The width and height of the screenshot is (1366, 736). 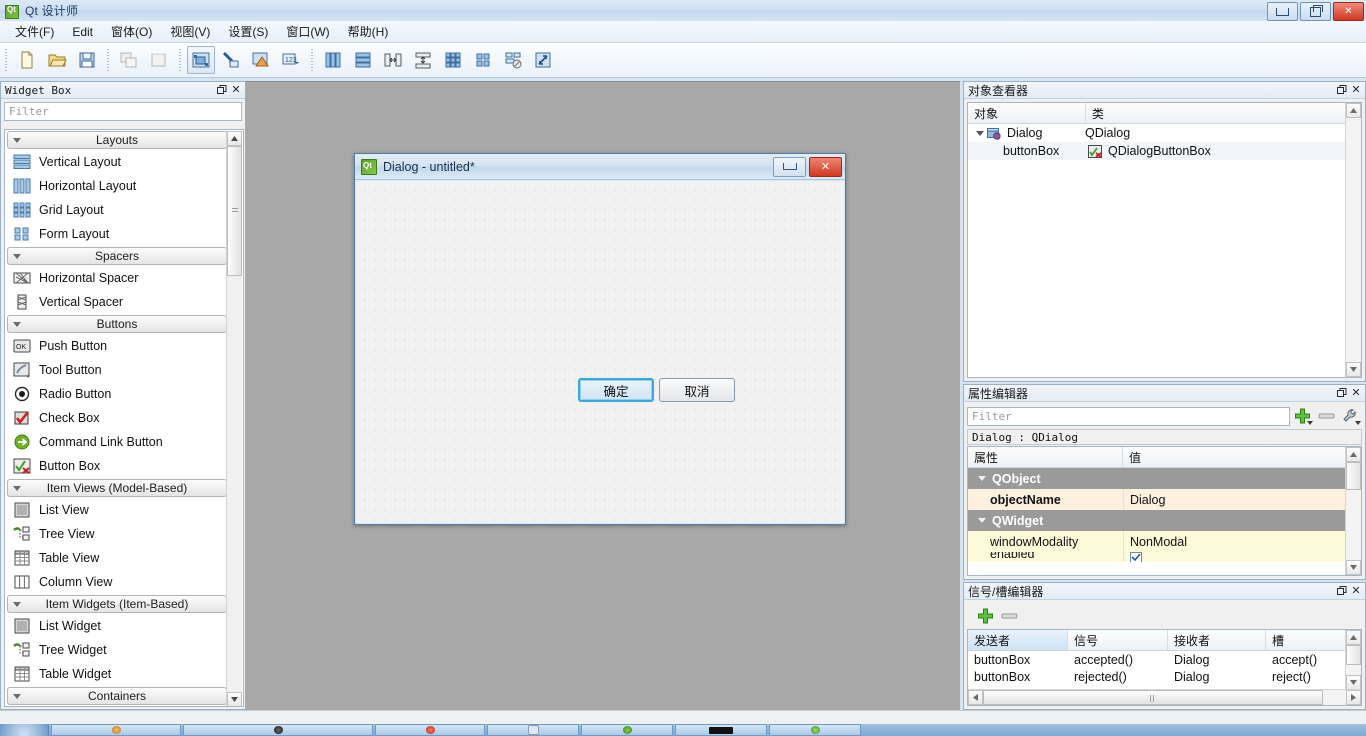 What do you see at coordinates (117, 162) in the screenshot?
I see `widget-item-vertical-layout: Vertical Layout` at bounding box center [117, 162].